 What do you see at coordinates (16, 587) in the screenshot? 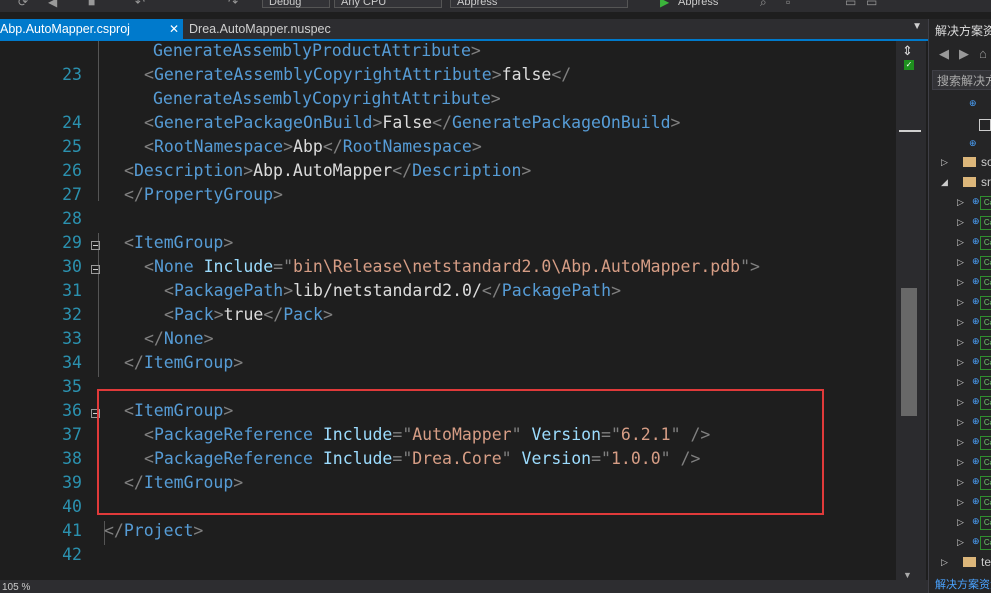
I see `zoom-level: 105 %` at bounding box center [16, 587].